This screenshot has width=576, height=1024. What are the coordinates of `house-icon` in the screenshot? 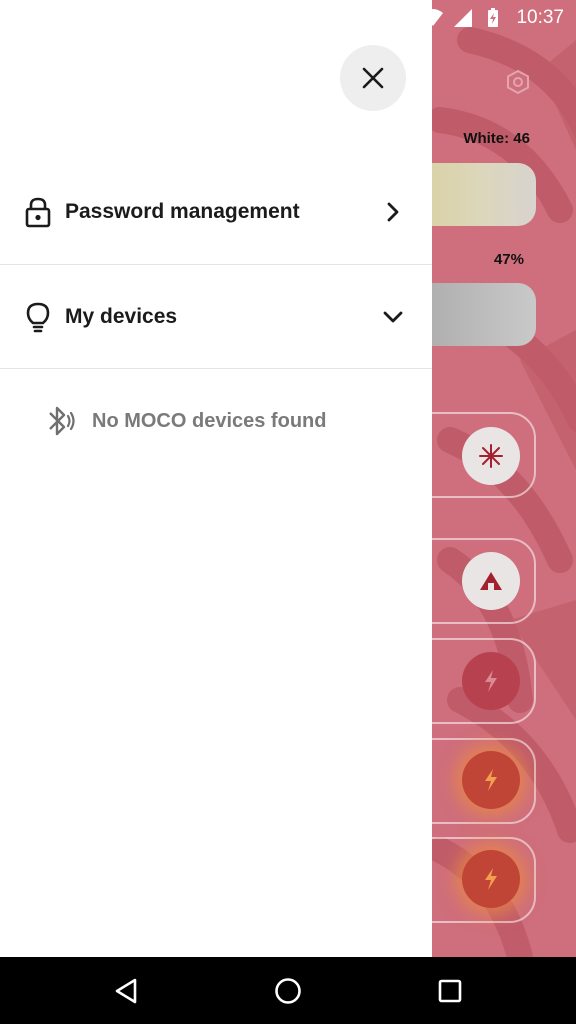 It's located at (491, 581).